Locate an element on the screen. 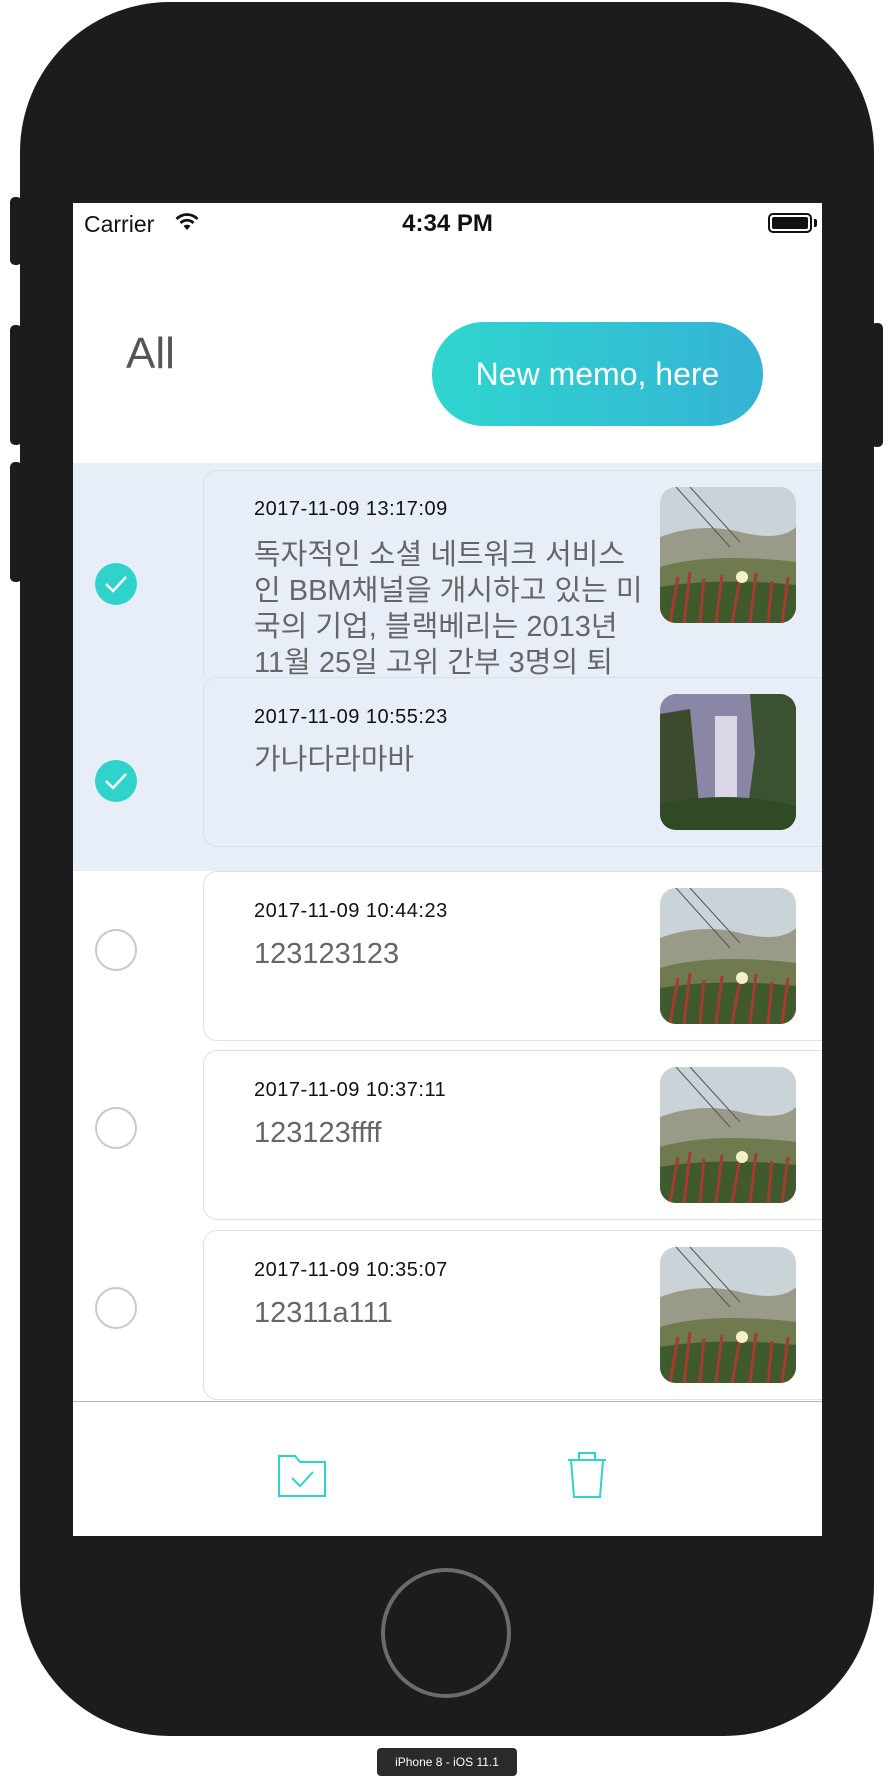 This screenshot has height=1777, width=894. memo-text: 123123ffff is located at coordinates (318, 1133).